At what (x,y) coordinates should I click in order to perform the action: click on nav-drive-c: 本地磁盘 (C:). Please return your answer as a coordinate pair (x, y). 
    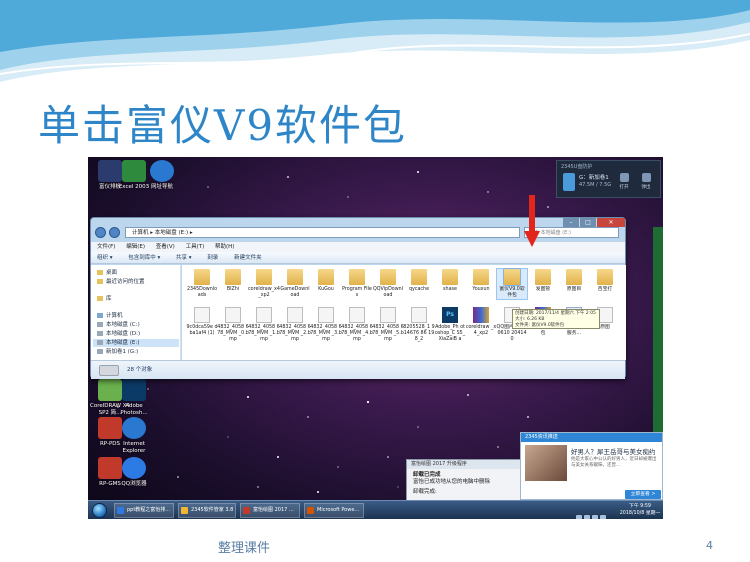
    Looking at the image, I should click on (118, 325).